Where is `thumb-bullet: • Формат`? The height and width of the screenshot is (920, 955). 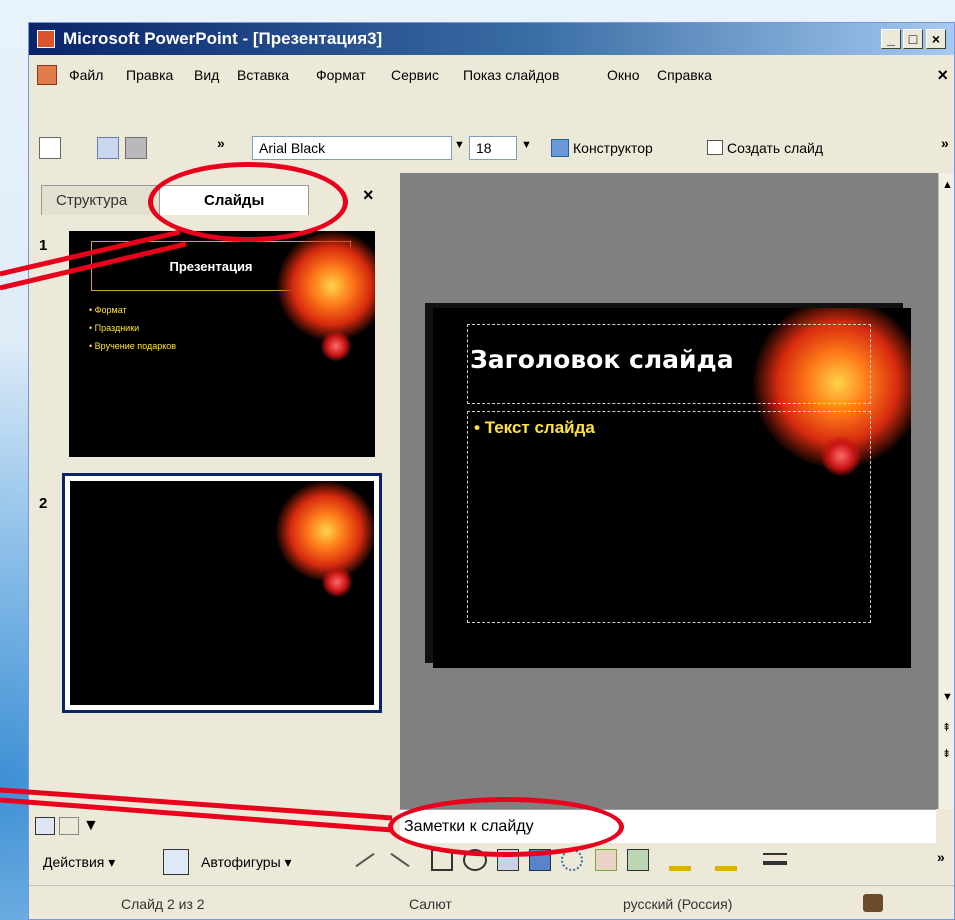 thumb-bullet: • Формат is located at coordinates (108, 310).